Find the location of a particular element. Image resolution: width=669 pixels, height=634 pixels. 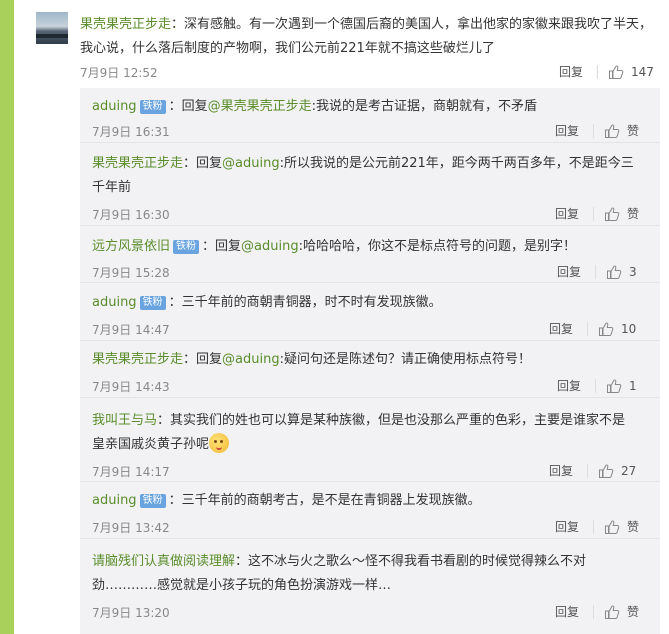

like-count: 1 is located at coordinates (633, 386).